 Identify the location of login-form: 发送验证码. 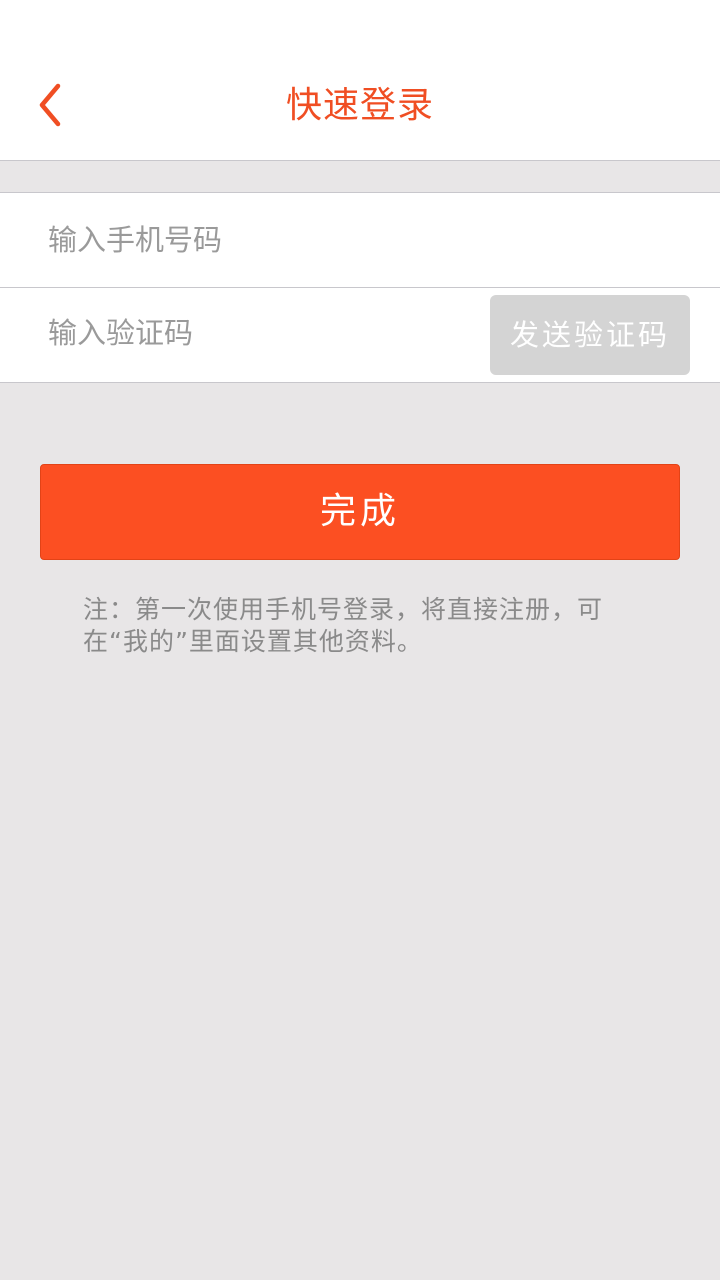
(360, 287).